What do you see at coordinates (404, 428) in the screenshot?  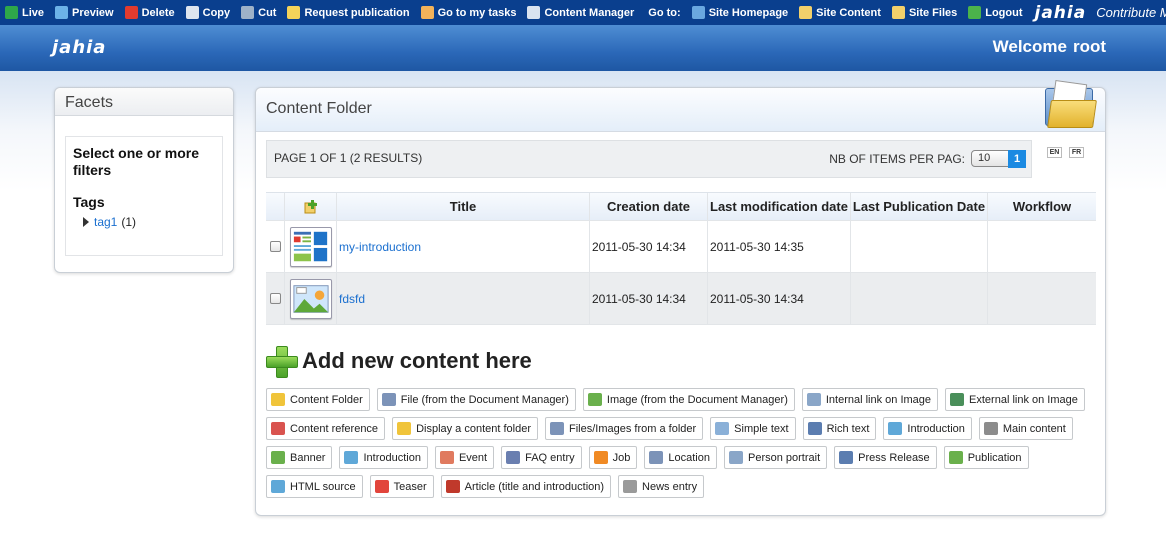 I see `folder-display-icon` at bounding box center [404, 428].